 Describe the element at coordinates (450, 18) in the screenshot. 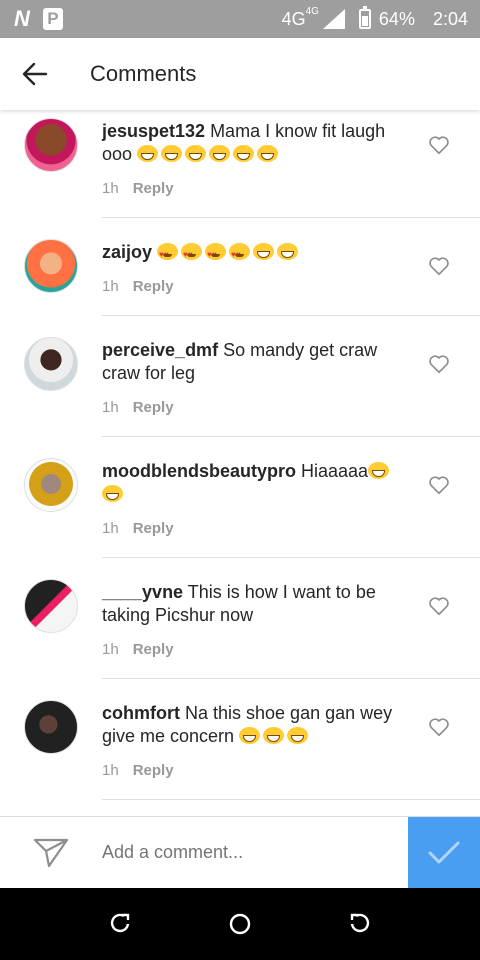

I see `clock: 2:04` at that location.